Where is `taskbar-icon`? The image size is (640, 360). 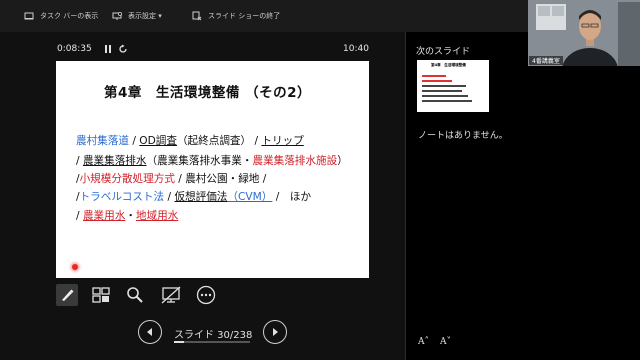
taskbar-icon is located at coordinates (29, 16).